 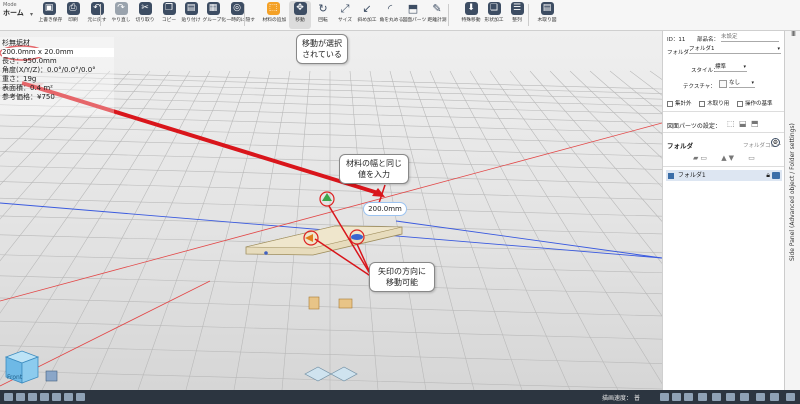 I want to click on folder-icon: ▭, so click(x=704, y=158).